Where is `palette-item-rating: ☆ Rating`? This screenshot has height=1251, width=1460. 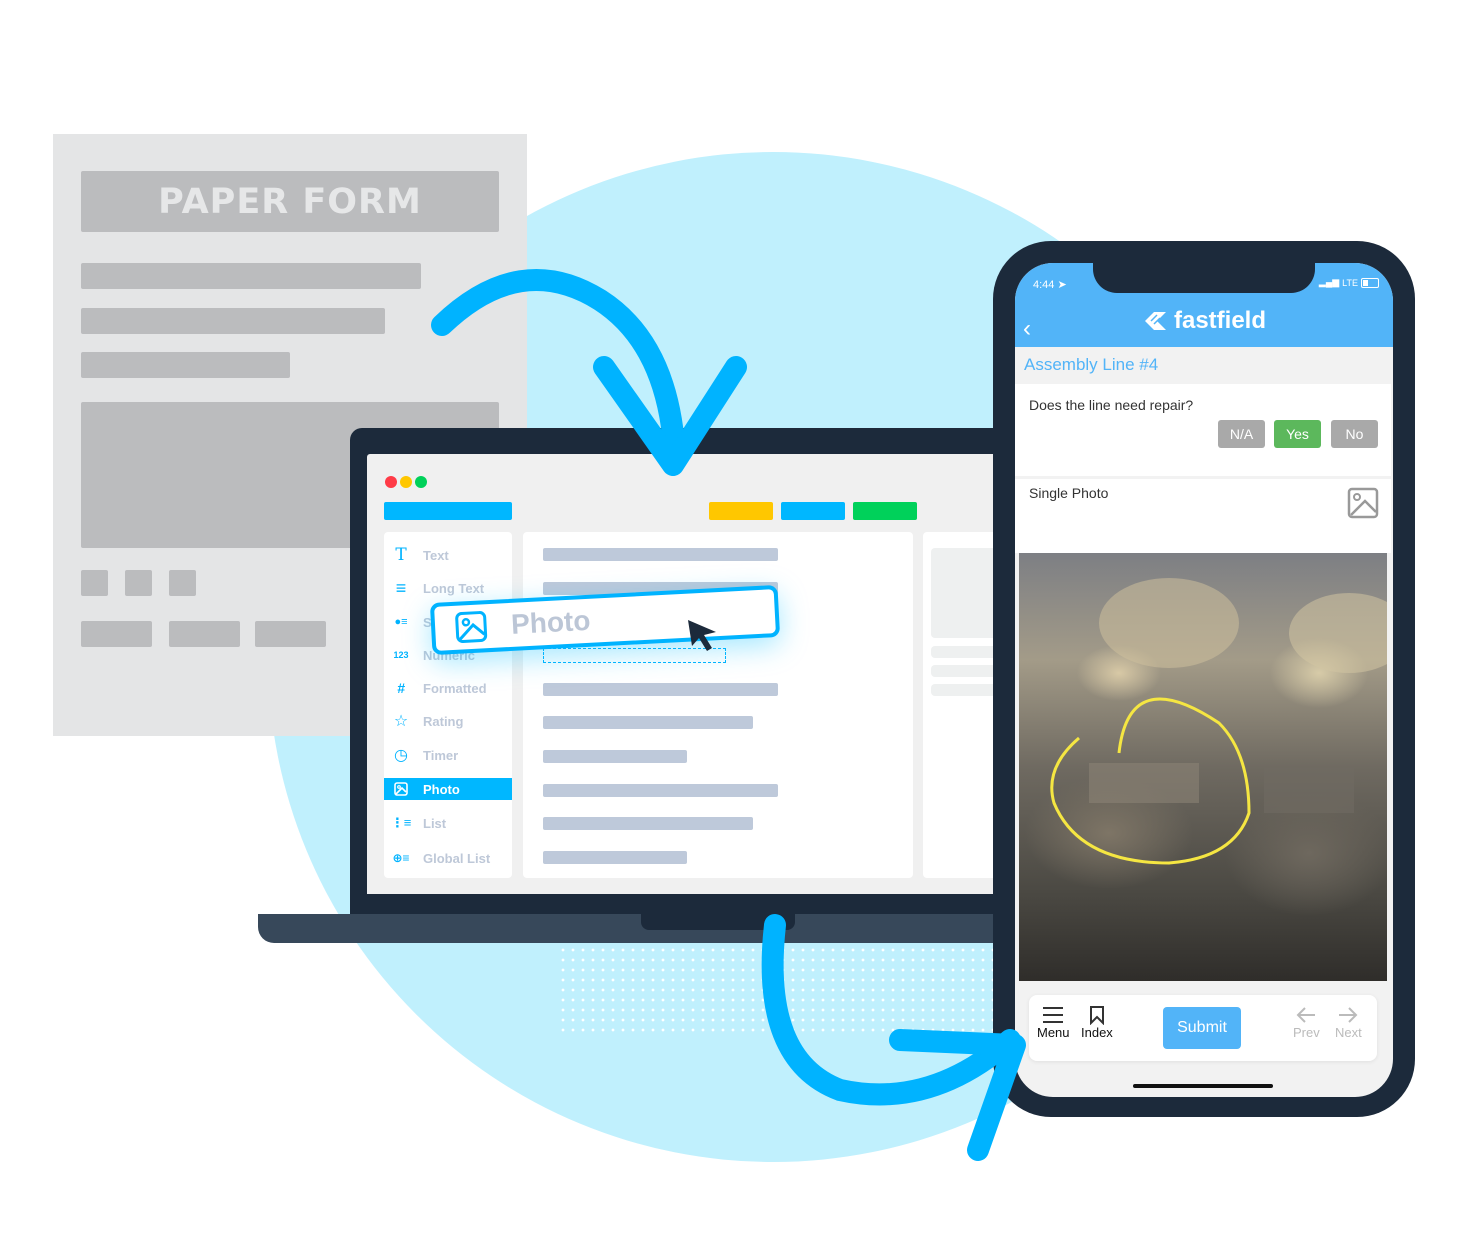
palette-item-rating: ☆ Rating is located at coordinates (448, 721).